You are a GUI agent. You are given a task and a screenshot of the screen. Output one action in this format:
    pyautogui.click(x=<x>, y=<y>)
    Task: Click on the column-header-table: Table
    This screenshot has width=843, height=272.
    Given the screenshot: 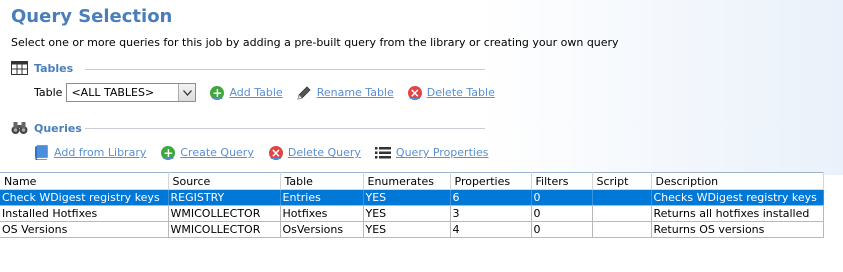 What is the action you would take?
    pyautogui.click(x=322, y=181)
    